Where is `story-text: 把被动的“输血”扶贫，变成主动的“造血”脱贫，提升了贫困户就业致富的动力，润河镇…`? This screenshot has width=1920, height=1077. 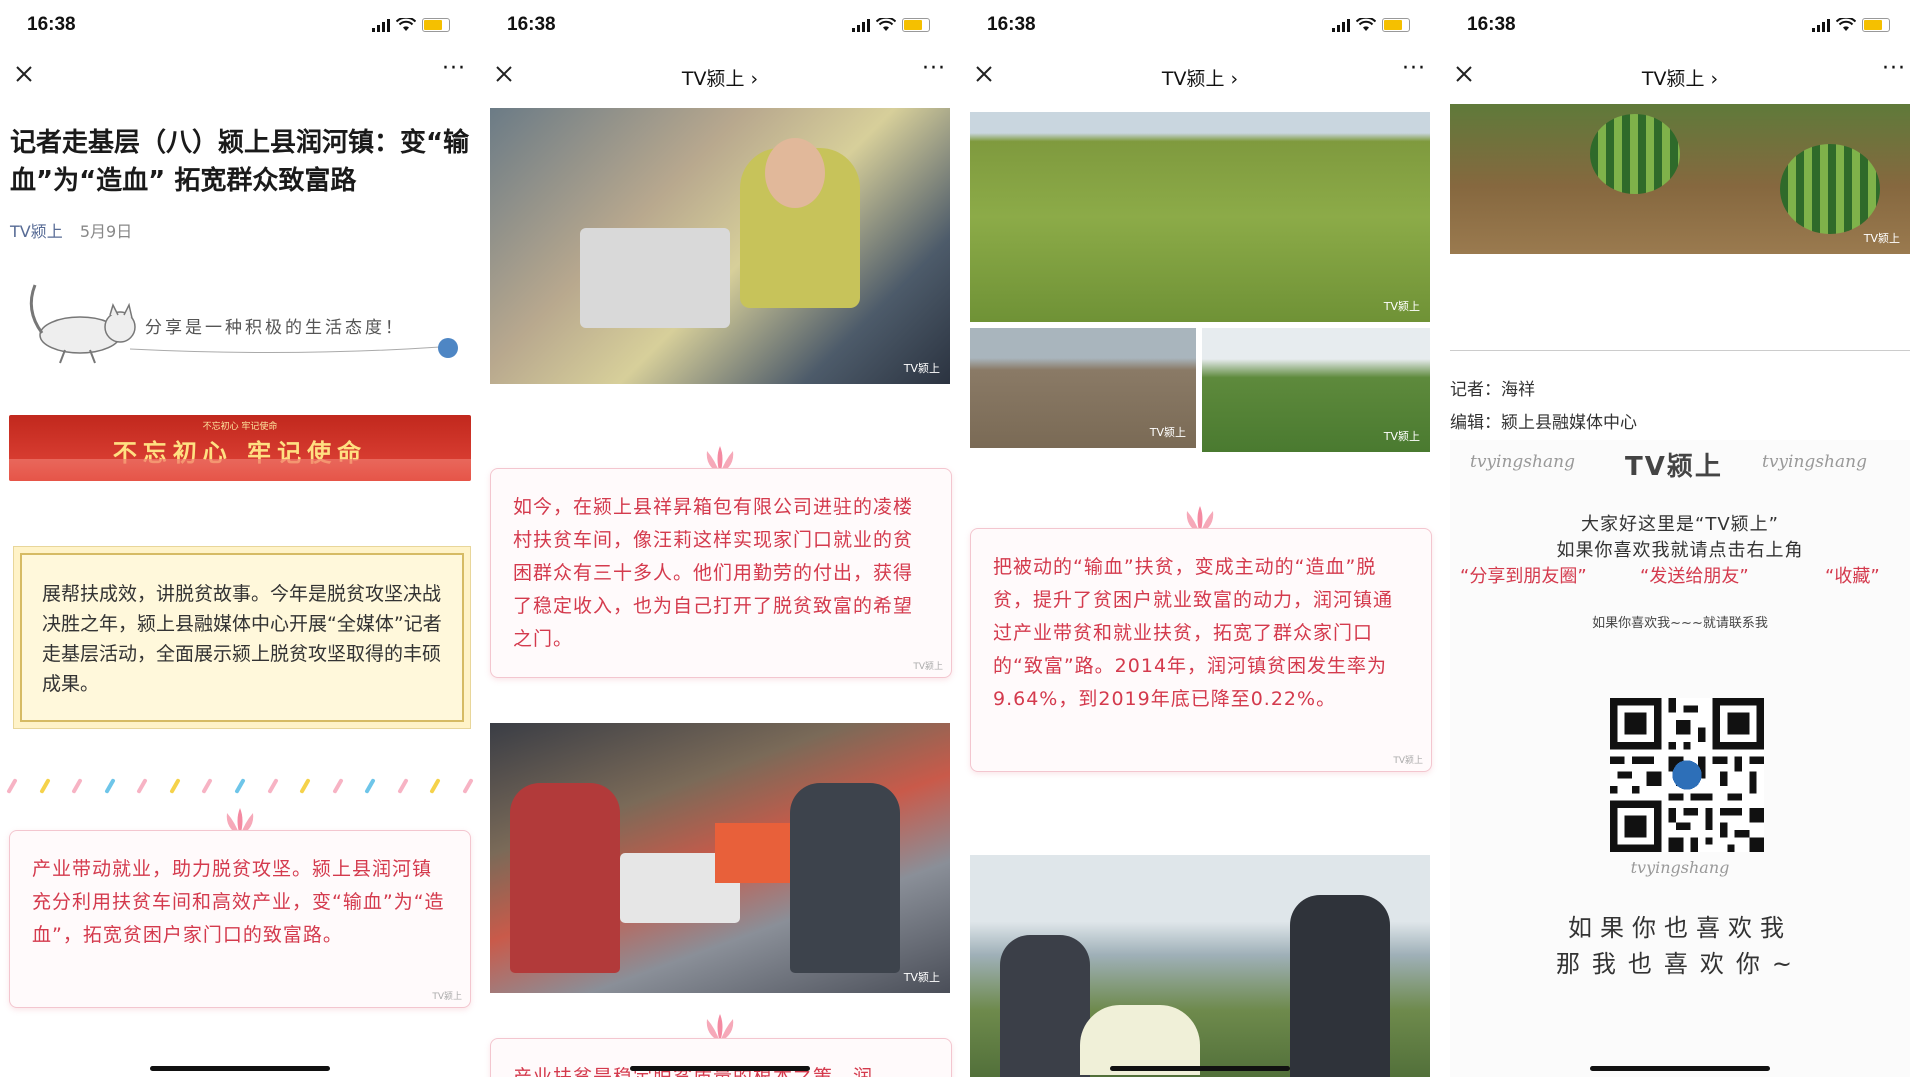
story-text: 把被动的“输血”扶贫，变成主动的“造血”脱贫，提升了贫困户就业致富的动力，润河镇… is located at coordinates (1193, 633).